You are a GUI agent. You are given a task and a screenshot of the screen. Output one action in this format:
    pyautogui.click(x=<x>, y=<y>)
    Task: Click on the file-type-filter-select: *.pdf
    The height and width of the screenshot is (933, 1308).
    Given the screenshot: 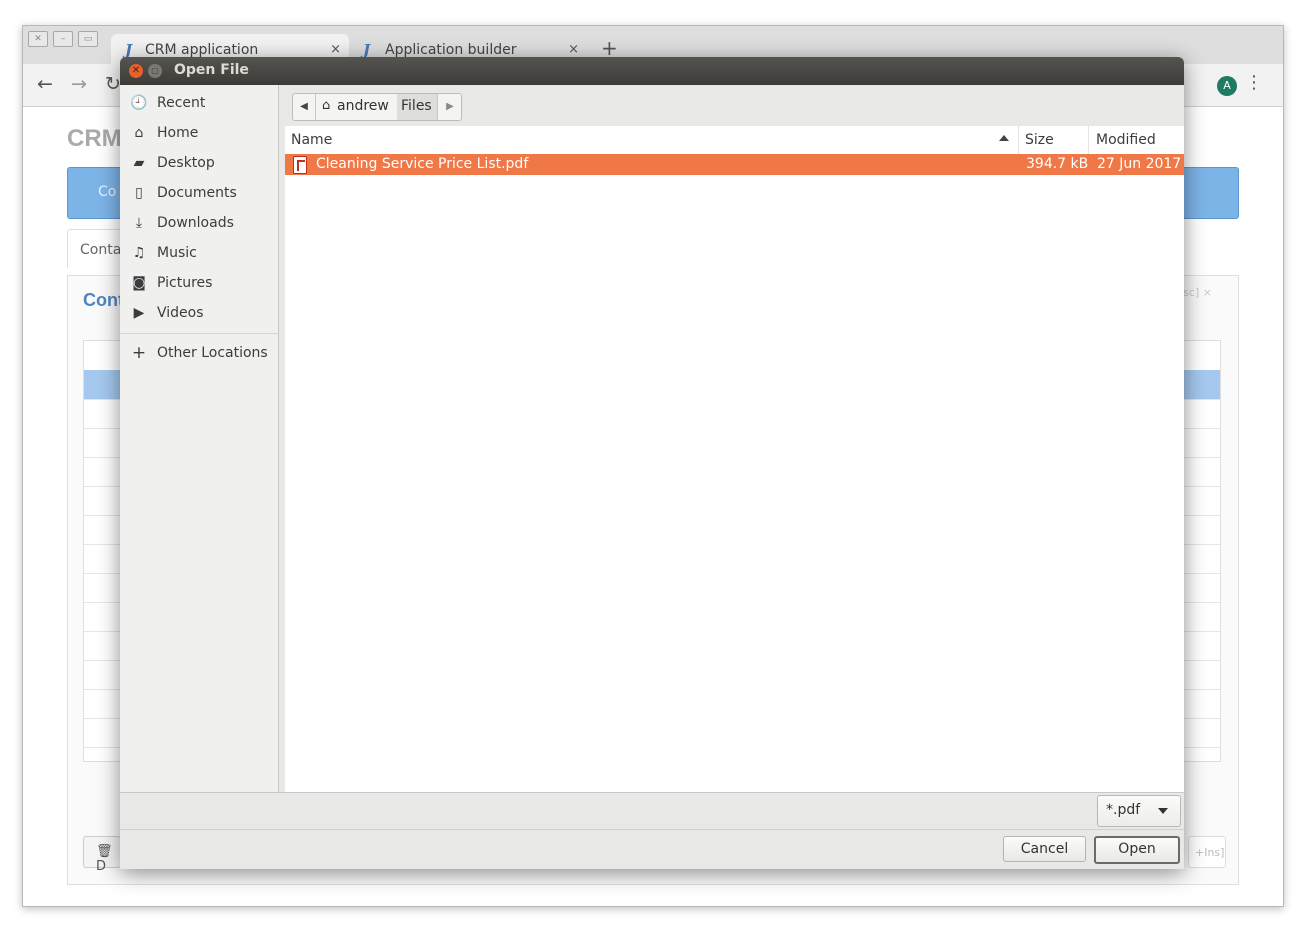 What is the action you would take?
    pyautogui.click(x=1139, y=811)
    